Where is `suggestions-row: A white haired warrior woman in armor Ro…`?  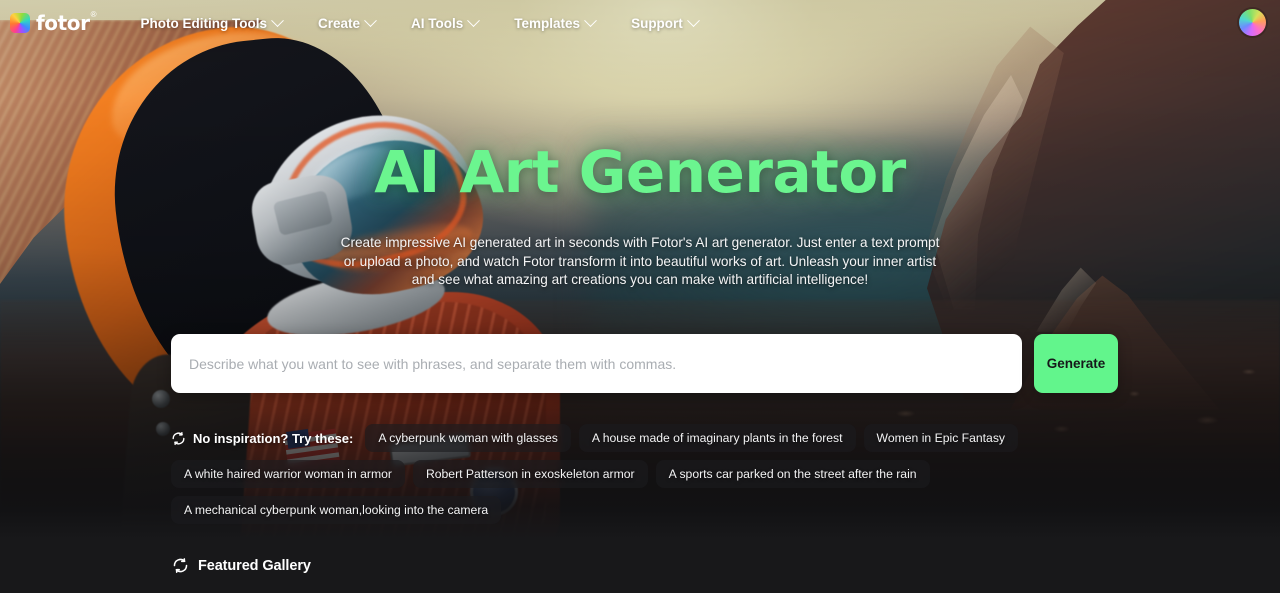
suggestions-row: A white haired warrior woman in armor Ro… is located at coordinates (651, 474).